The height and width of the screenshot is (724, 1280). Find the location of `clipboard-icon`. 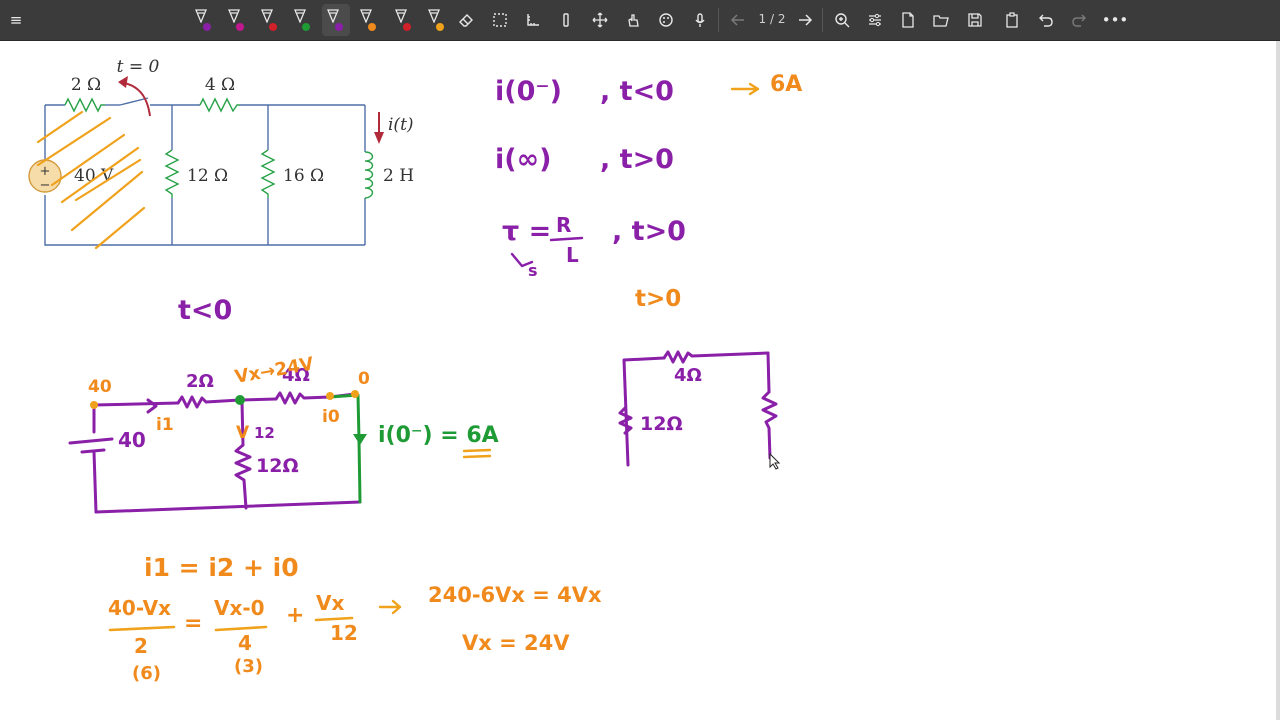

clipboard-icon is located at coordinates (1012, 20).